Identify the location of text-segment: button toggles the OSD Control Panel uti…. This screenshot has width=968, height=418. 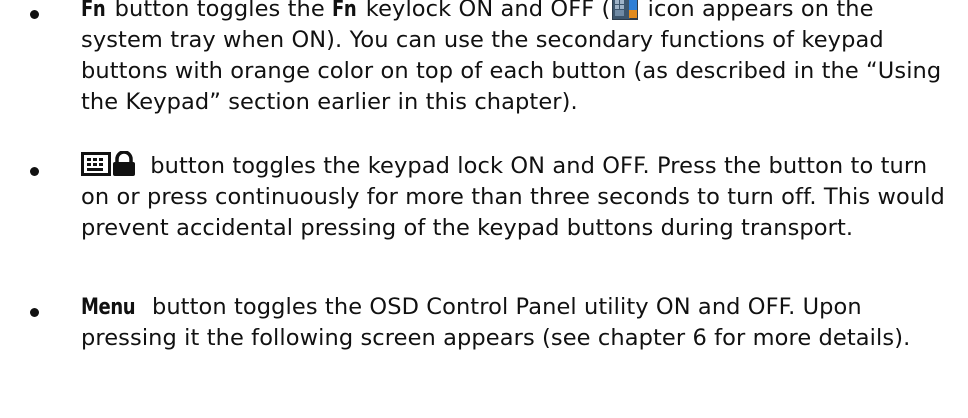
(496, 322).